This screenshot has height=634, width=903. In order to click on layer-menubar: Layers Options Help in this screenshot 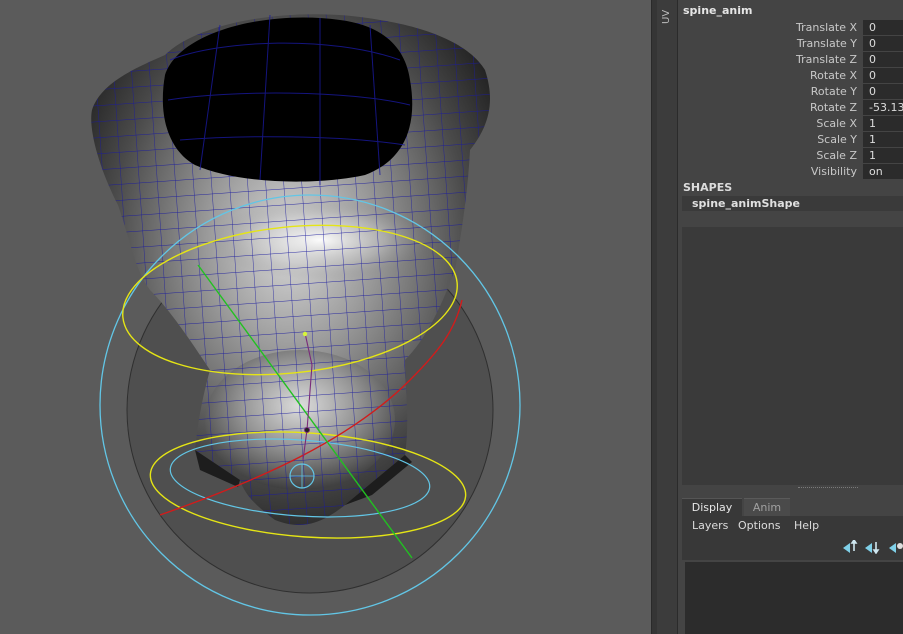, I will do `click(792, 538)`.